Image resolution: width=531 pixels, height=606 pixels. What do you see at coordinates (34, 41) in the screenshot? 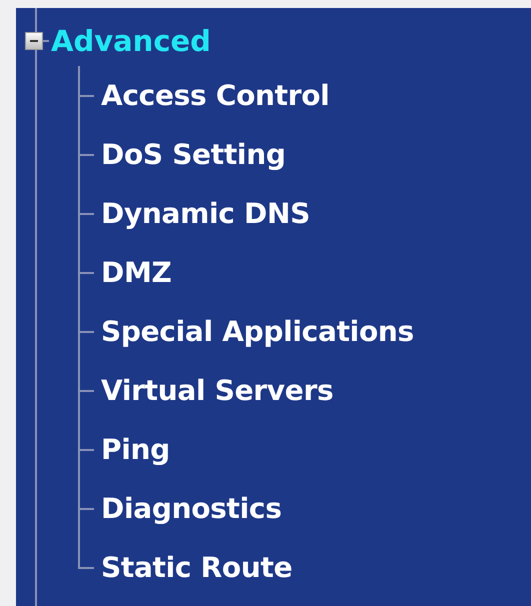
I see `collapse-icon` at bounding box center [34, 41].